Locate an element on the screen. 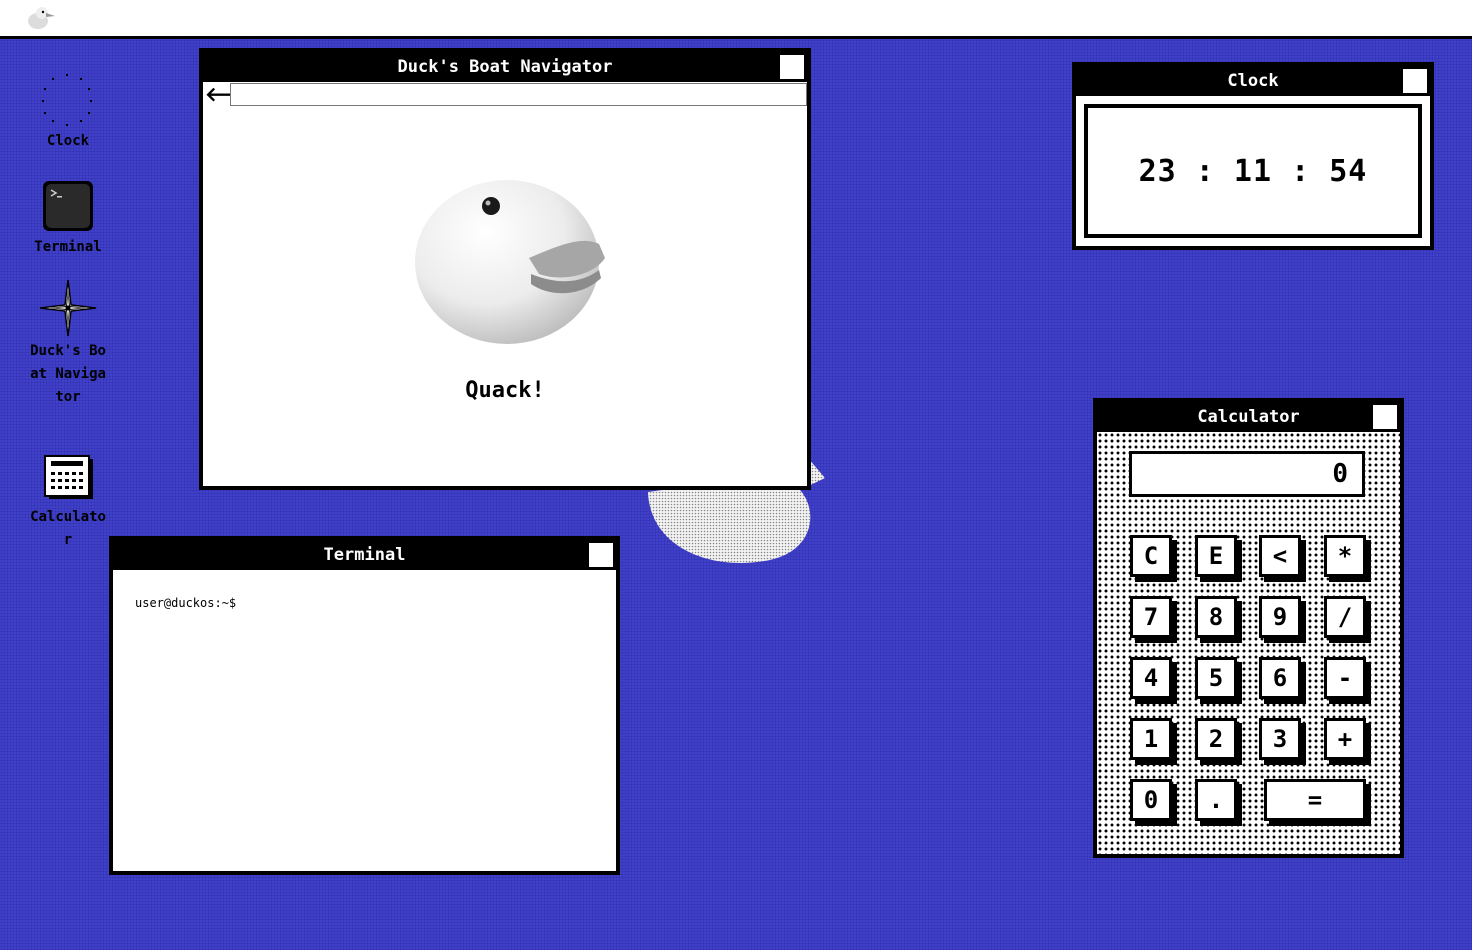 The height and width of the screenshot is (950, 1472). clock-content: 23 : 11 : 54 is located at coordinates (1253, 171).